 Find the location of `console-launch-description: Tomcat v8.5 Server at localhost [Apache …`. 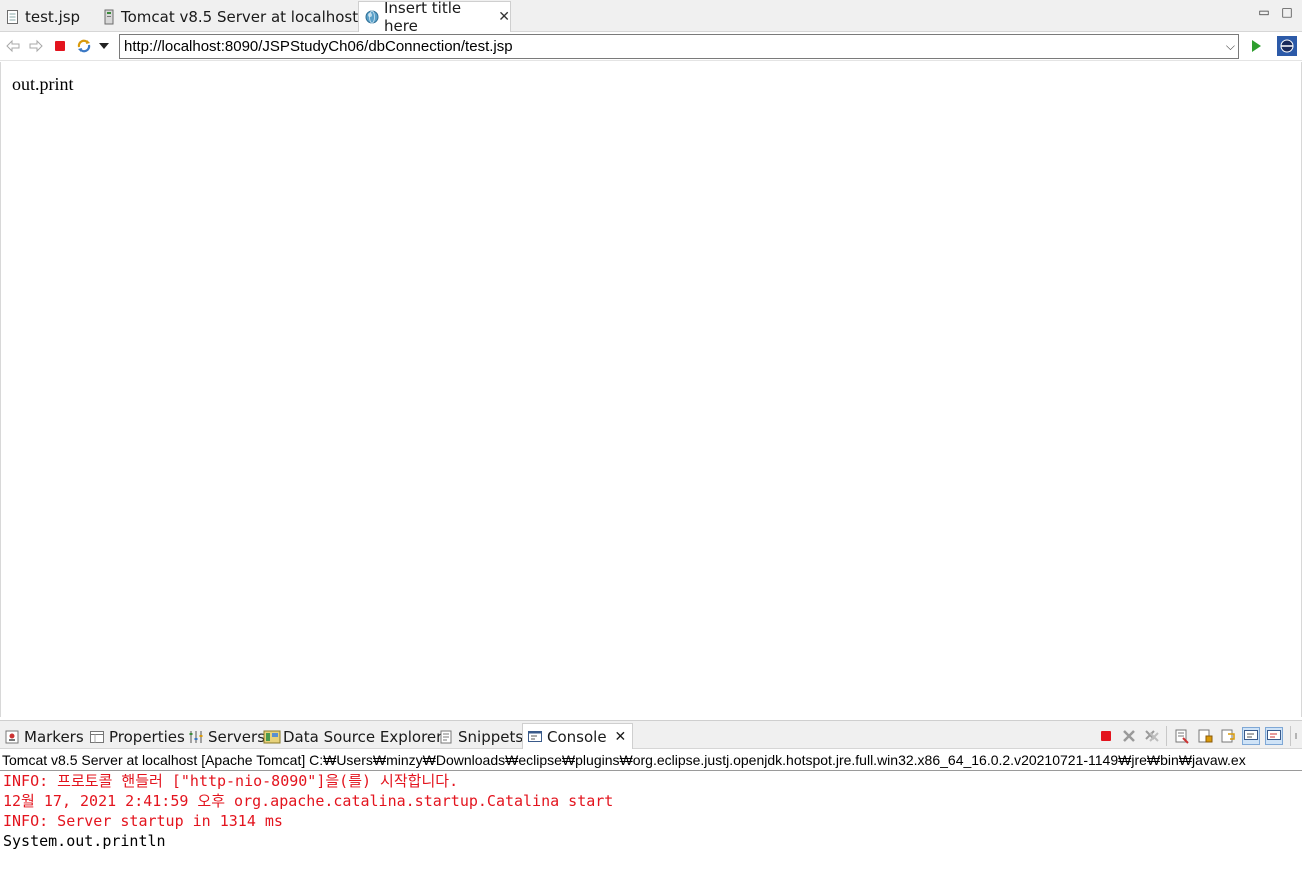

console-launch-description: Tomcat v8.5 Server at localhost [Apache … is located at coordinates (651, 760).